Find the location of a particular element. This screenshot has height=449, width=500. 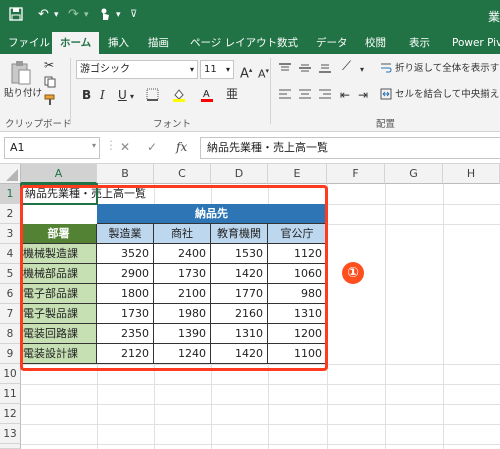

name-box-dropdown-icon: ▾ is located at coordinates (94, 145).